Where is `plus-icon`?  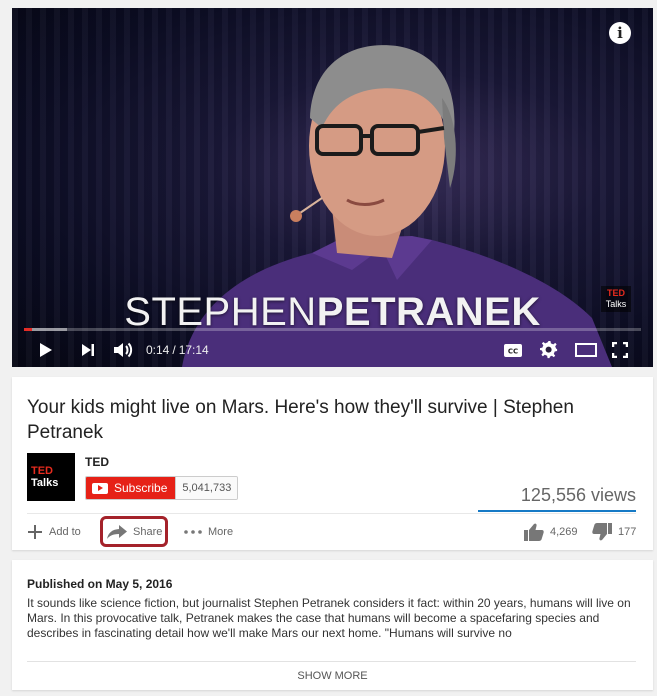
plus-icon is located at coordinates (35, 532).